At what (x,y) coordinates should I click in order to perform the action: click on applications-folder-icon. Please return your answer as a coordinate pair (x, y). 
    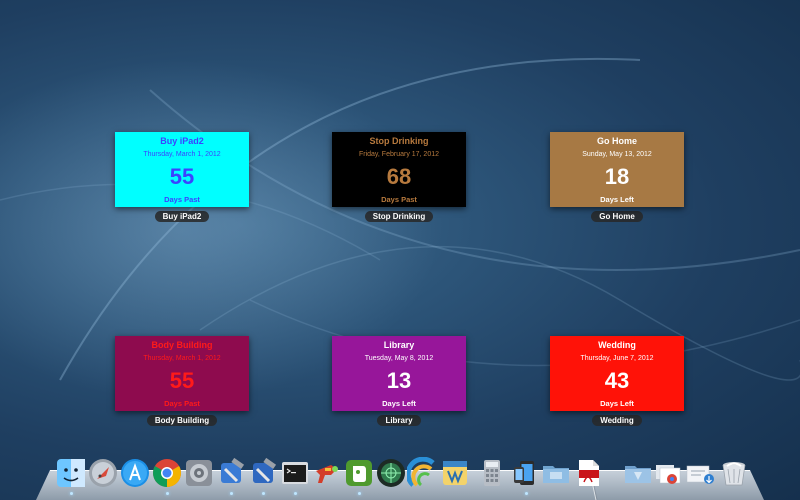
    Looking at the image, I should click on (638, 474).